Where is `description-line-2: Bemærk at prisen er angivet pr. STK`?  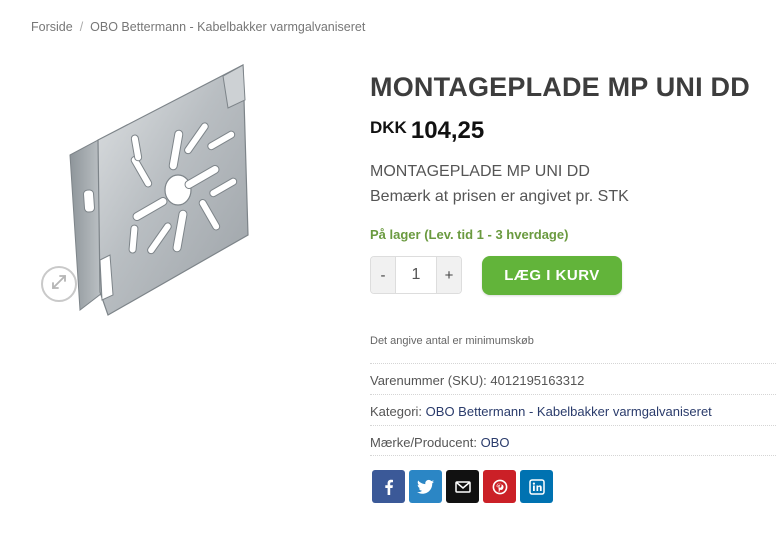 description-line-2: Bemærk at prisen er angivet pr. STK is located at coordinates (499, 196).